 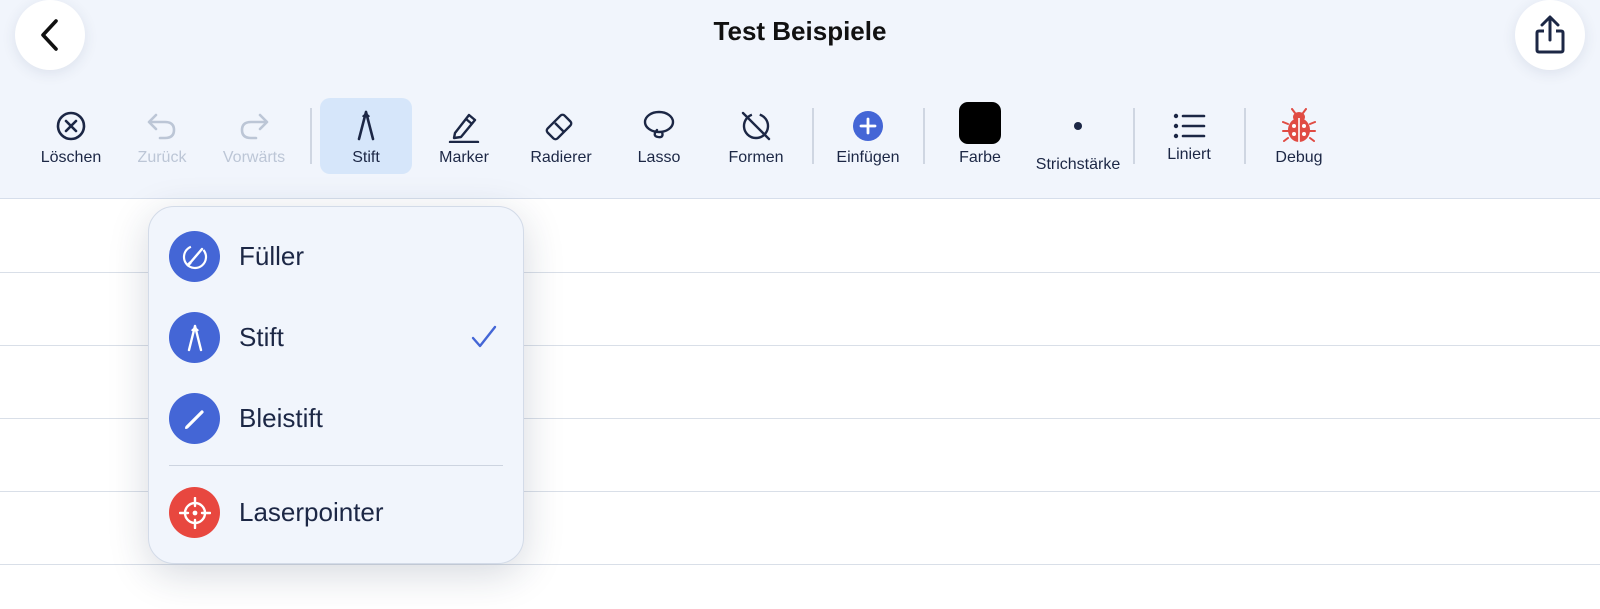 What do you see at coordinates (71, 126) in the screenshot?
I see `x-circle-icon` at bounding box center [71, 126].